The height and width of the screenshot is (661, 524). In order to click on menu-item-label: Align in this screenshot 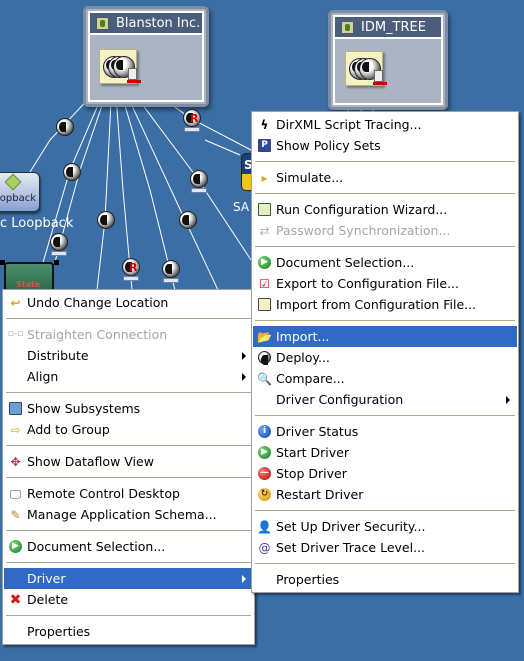, I will do `click(43, 376)`.